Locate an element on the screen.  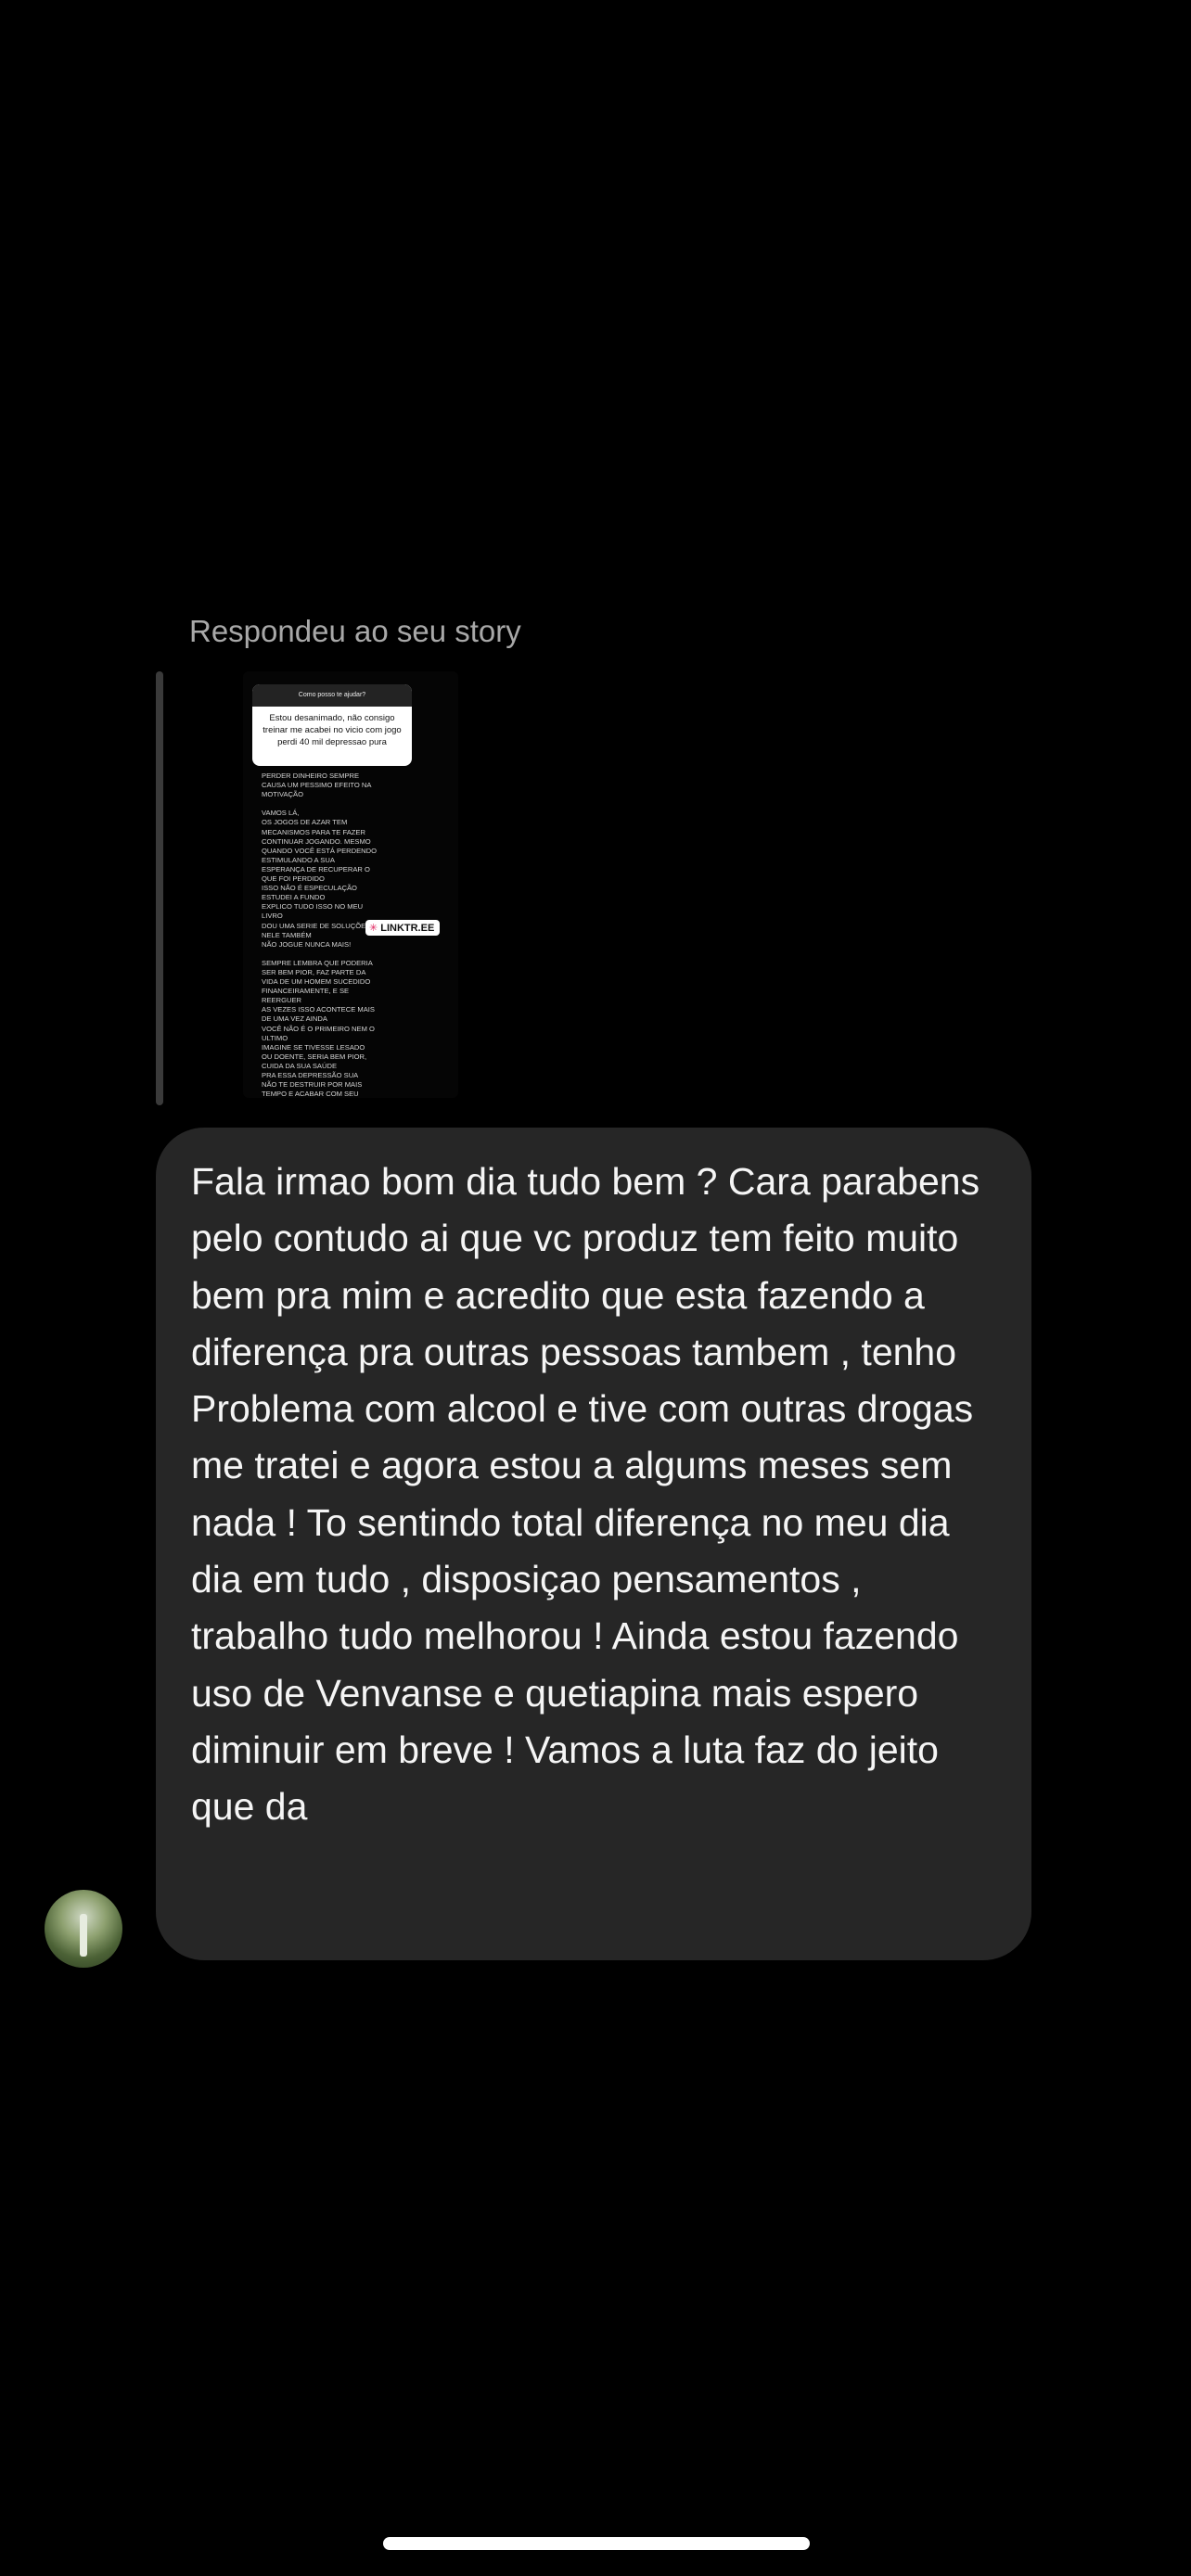
quote-bar is located at coordinates (159, 888).